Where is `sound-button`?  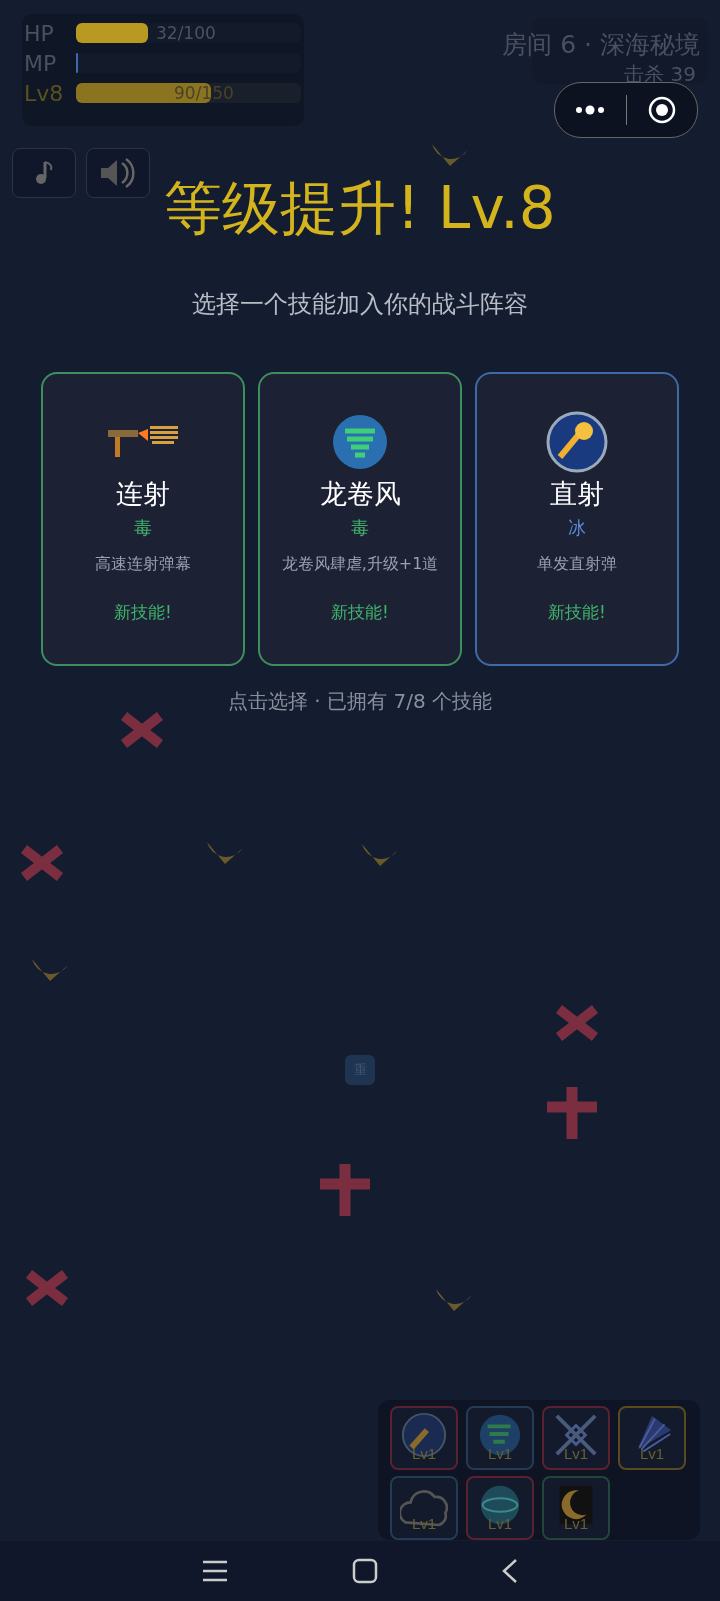 sound-button is located at coordinates (118, 173).